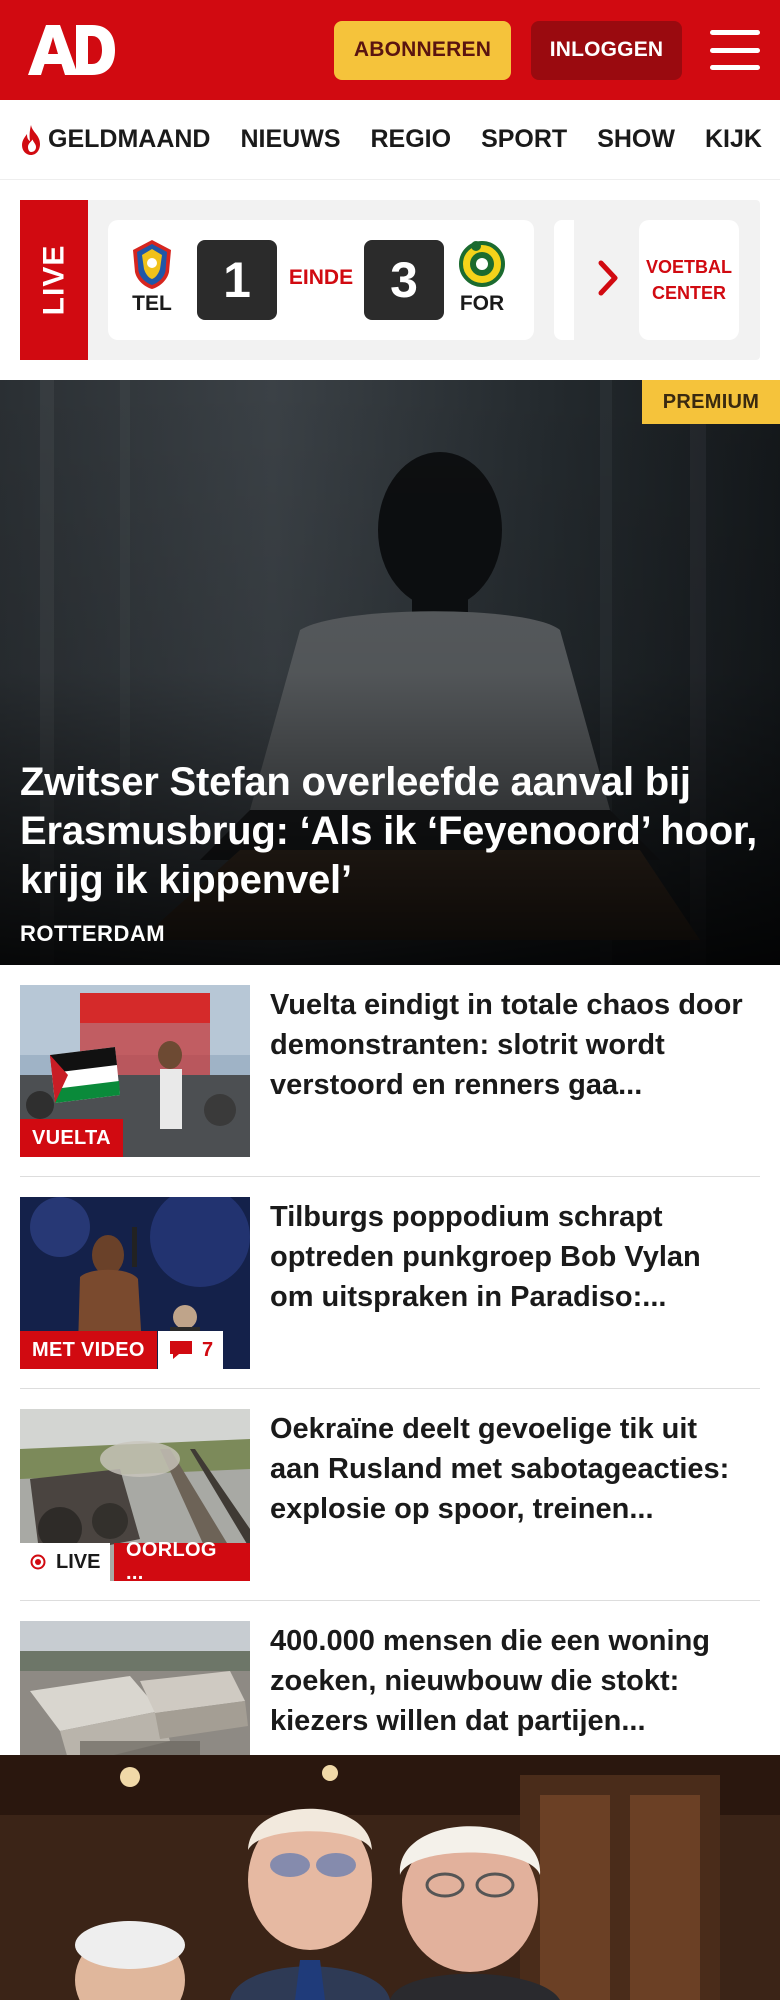 The image size is (780, 2000). Describe the element at coordinates (404, 280) in the screenshot. I see `away-score: 3` at that location.